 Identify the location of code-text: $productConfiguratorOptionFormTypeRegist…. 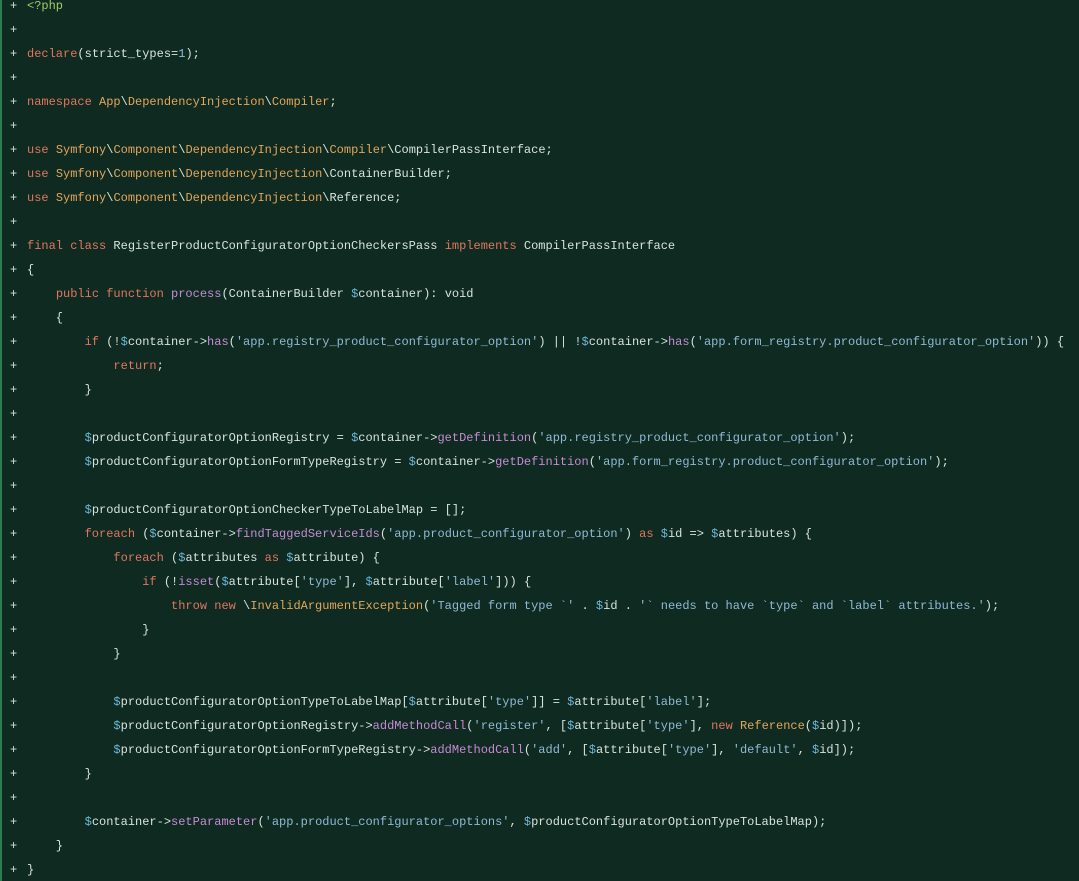
(488, 462).